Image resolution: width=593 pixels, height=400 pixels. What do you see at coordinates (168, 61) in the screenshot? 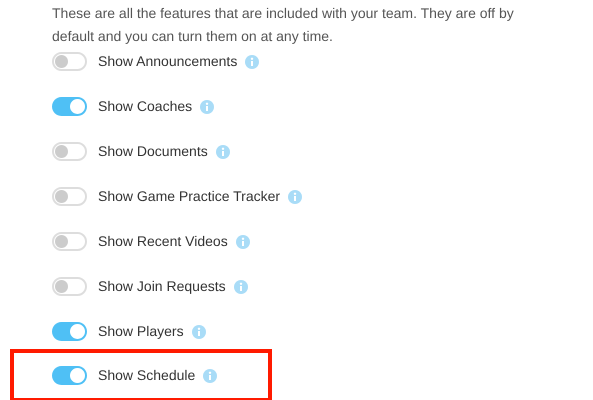
I see `feature-label: Show Announcements` at bounding box center [168, 61].